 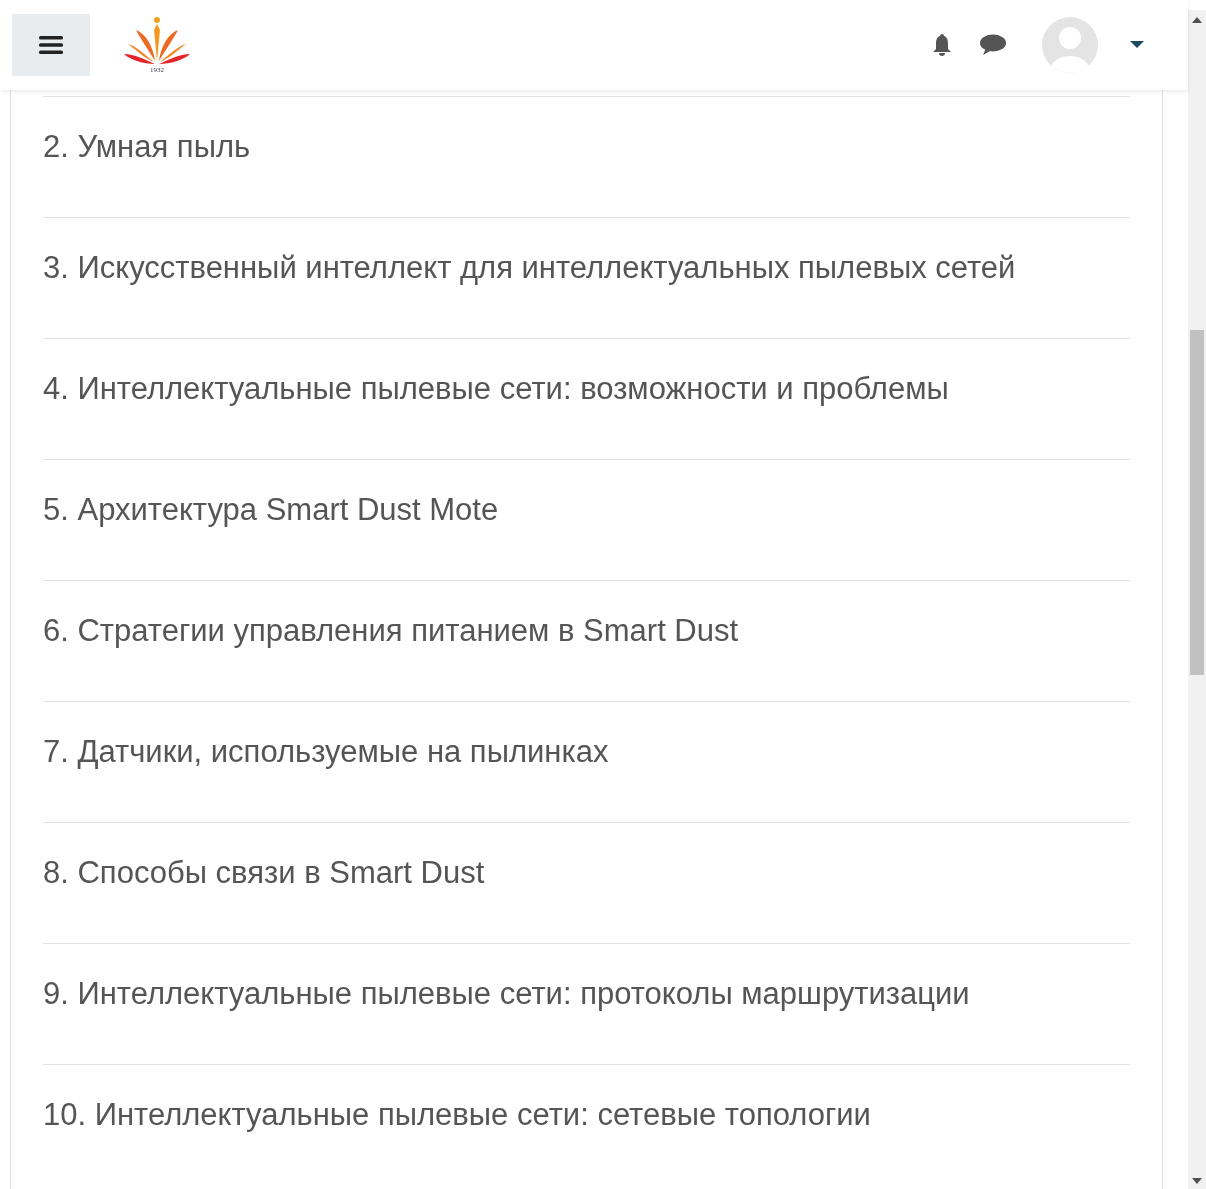 I want to click on chat-bubble-icon, so click(x=993, y=45).